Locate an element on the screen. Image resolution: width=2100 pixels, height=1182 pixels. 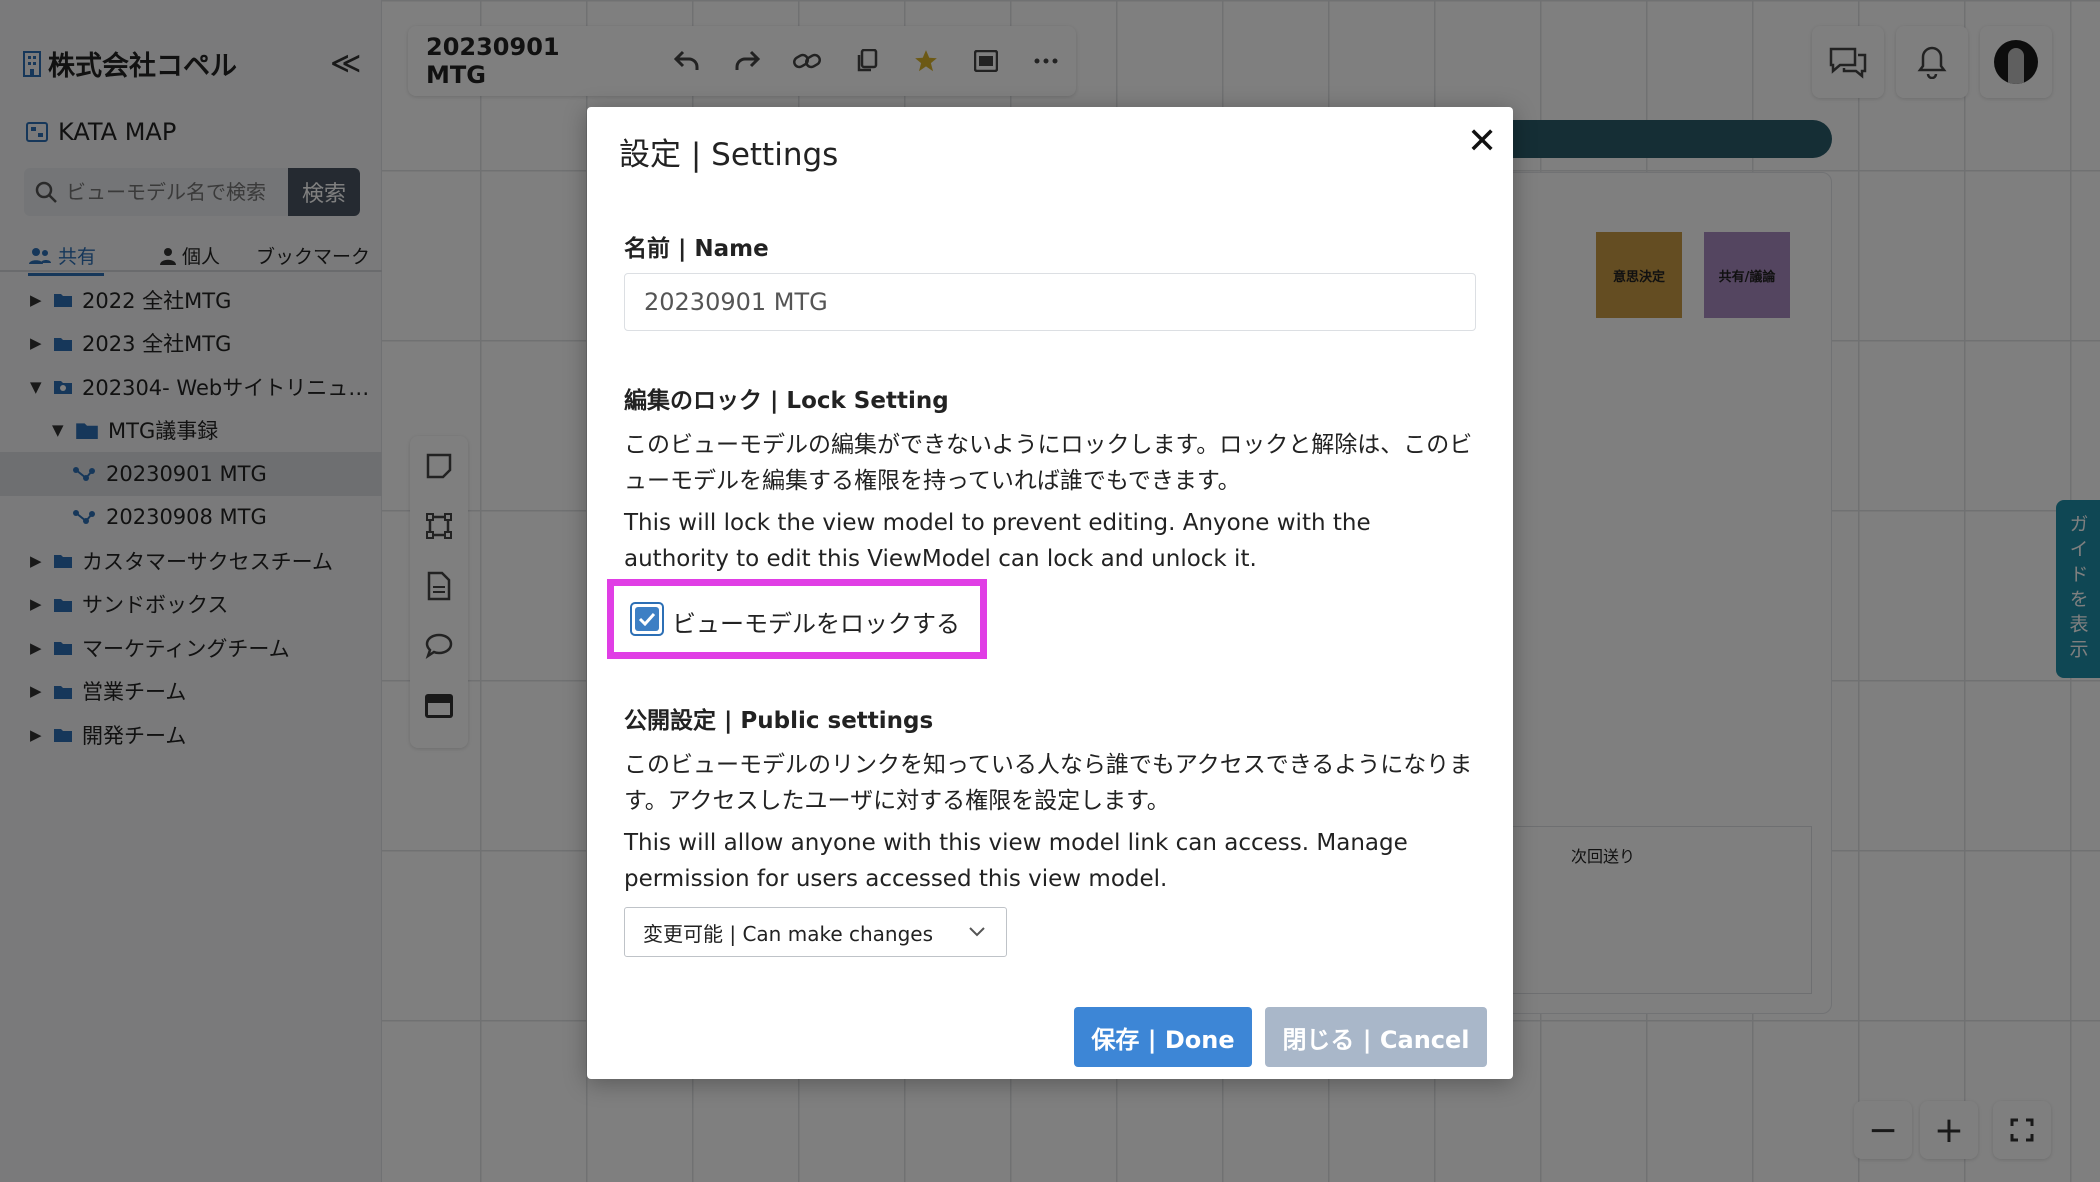
check-icon is located at coordinates (647, 619).